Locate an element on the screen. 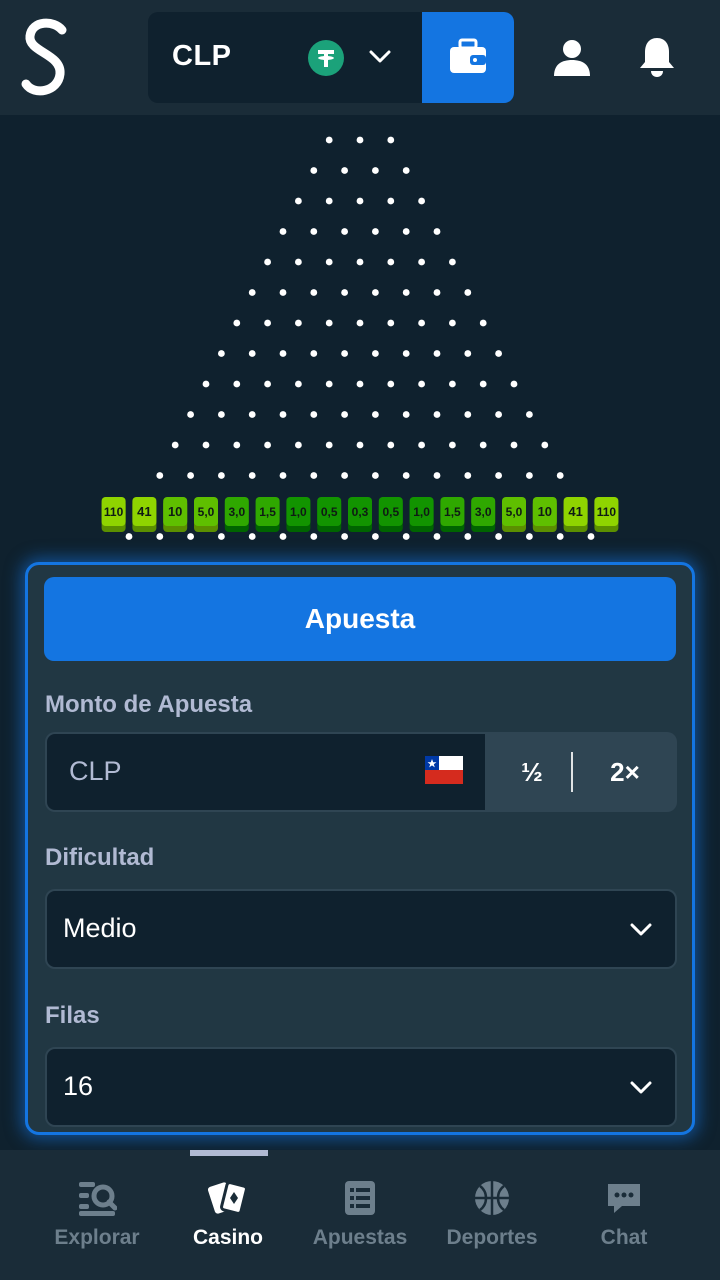 The image size is (720, 1280). sports-icon is located at coordinates (492, 1198).